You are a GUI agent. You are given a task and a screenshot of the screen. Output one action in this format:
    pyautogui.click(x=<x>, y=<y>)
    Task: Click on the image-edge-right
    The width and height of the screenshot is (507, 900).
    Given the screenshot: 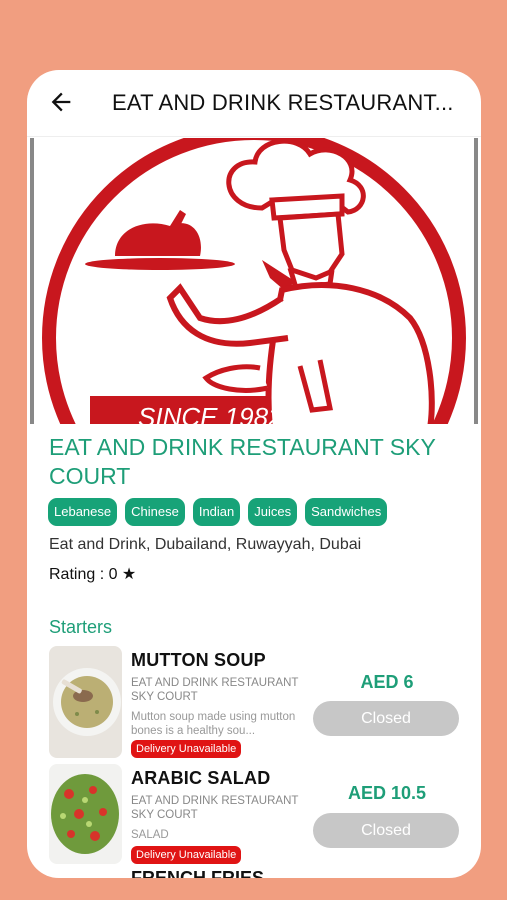 What is the action you would take?
    pyautogui.click(x=476, y=281)
    